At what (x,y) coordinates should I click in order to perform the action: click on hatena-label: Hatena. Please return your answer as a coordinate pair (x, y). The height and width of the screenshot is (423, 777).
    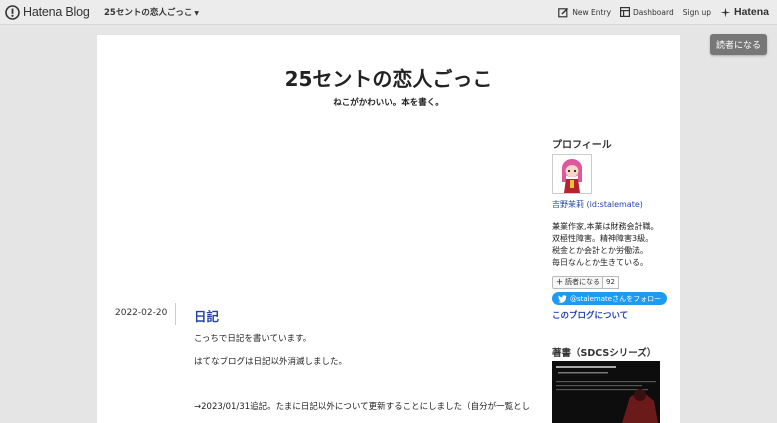
    Looking at the image, I should click on (751, 12).